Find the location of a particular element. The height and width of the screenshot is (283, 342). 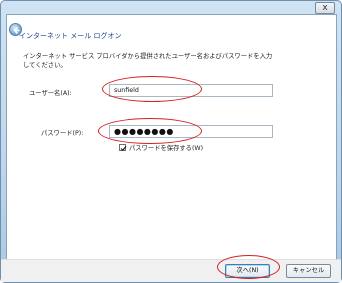

username-field: sunfield is located at coordinates (191, 90).